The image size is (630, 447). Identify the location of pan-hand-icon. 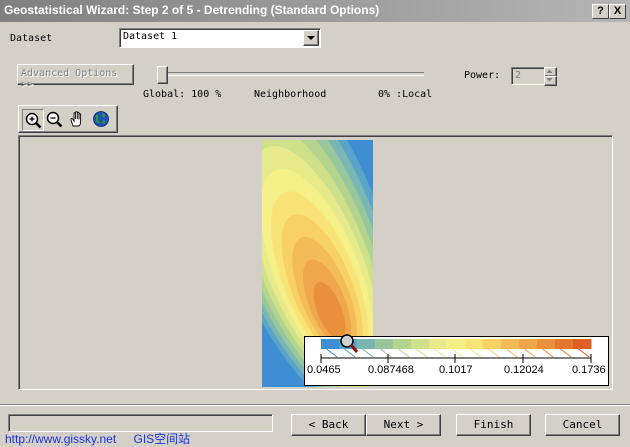
(76, 119).